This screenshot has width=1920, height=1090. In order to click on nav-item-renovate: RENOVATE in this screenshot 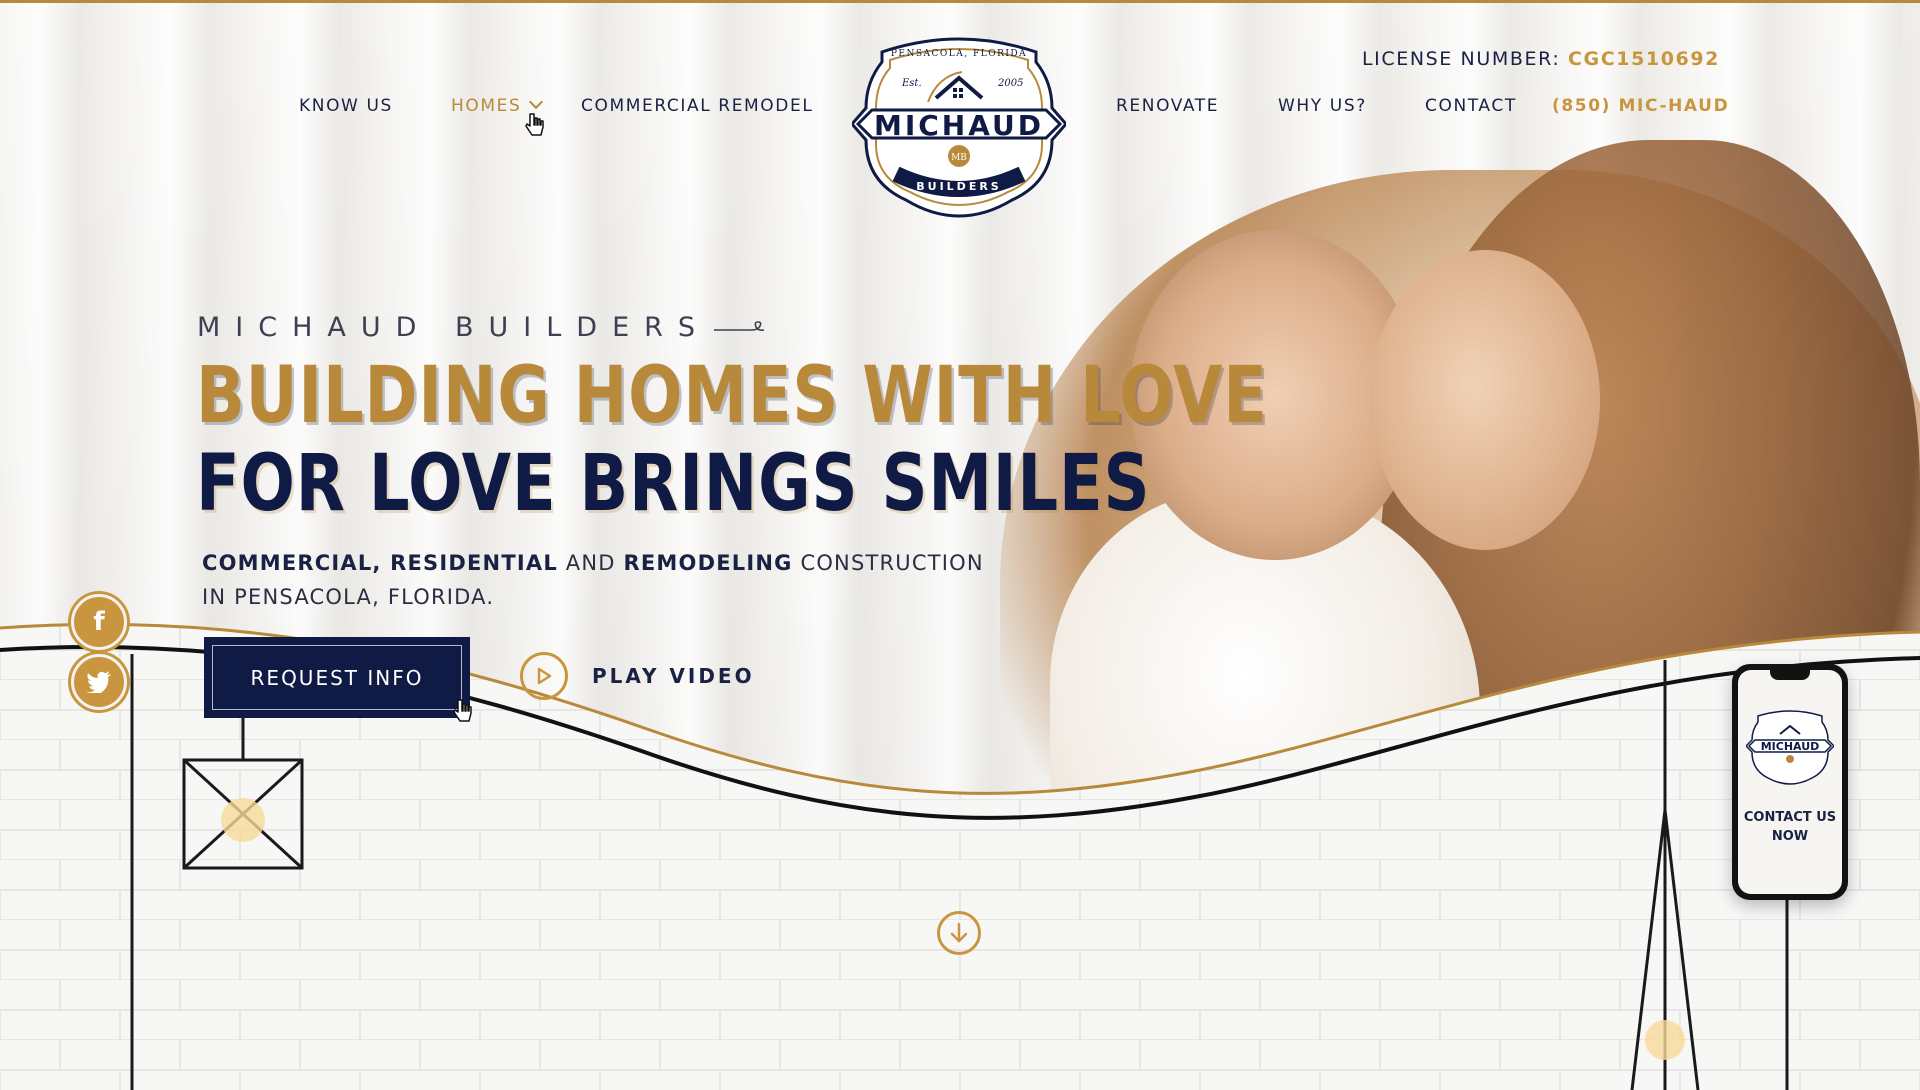, I will do `click(1167, 106)`.